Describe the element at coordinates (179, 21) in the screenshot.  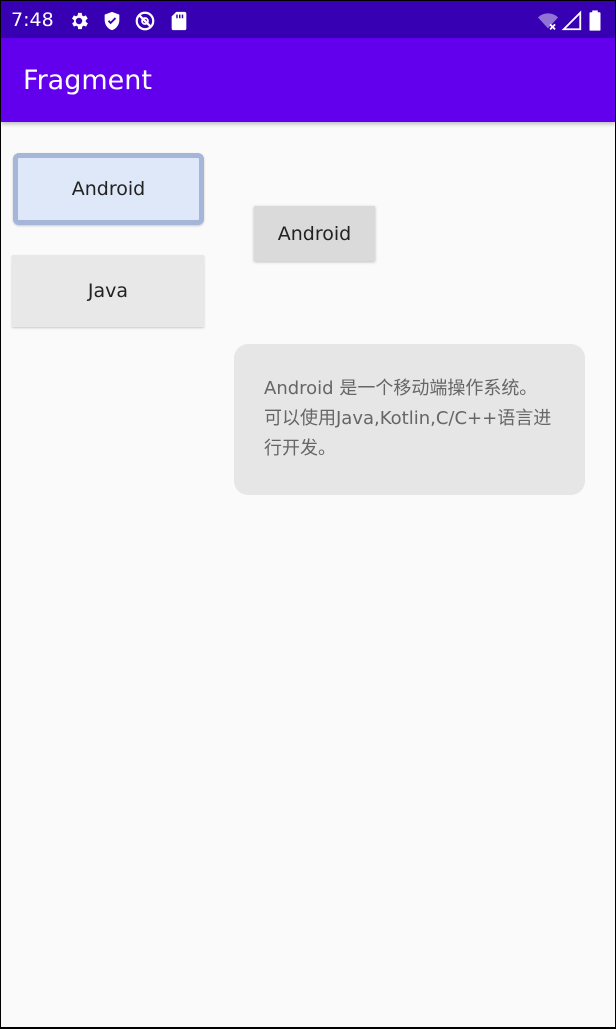
I see `sd-card-icon` at that location.